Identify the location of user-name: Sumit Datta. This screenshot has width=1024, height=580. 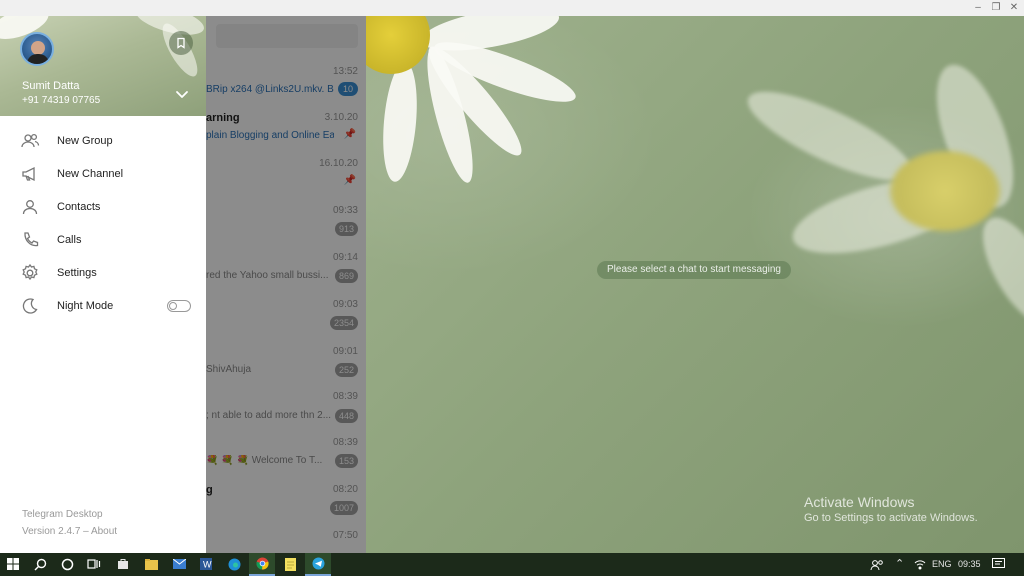
(51, 86).